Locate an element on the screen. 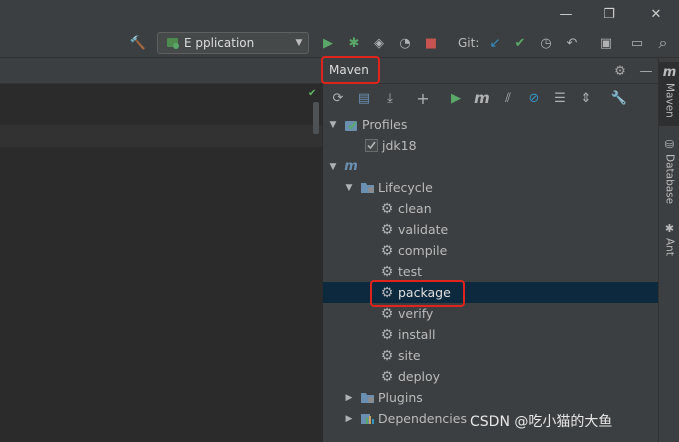 This screenshot has width=679, height=442. lifecycle-goal-site: ⚙ site is located at coordinates (491, 355).